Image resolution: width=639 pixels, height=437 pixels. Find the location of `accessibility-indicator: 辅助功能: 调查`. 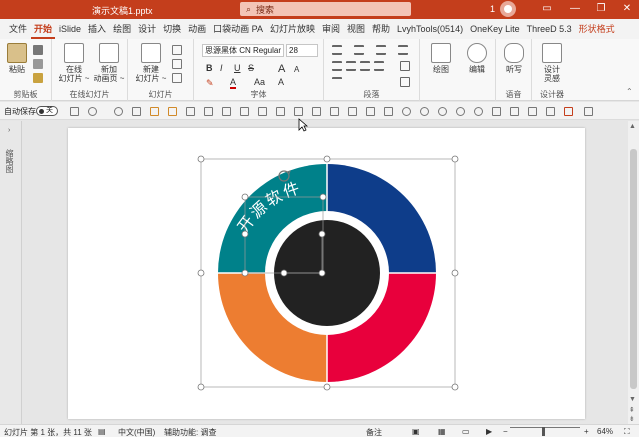

accessibility-indicator: 辅助功能: 调查 is located at coordinates (190, 432).